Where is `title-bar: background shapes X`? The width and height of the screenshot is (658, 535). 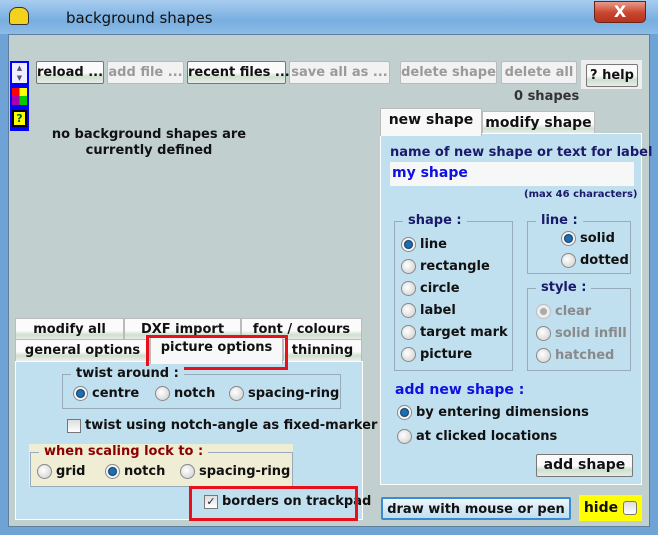 title-bar: background shapes X is located at coordinates (329, 17).